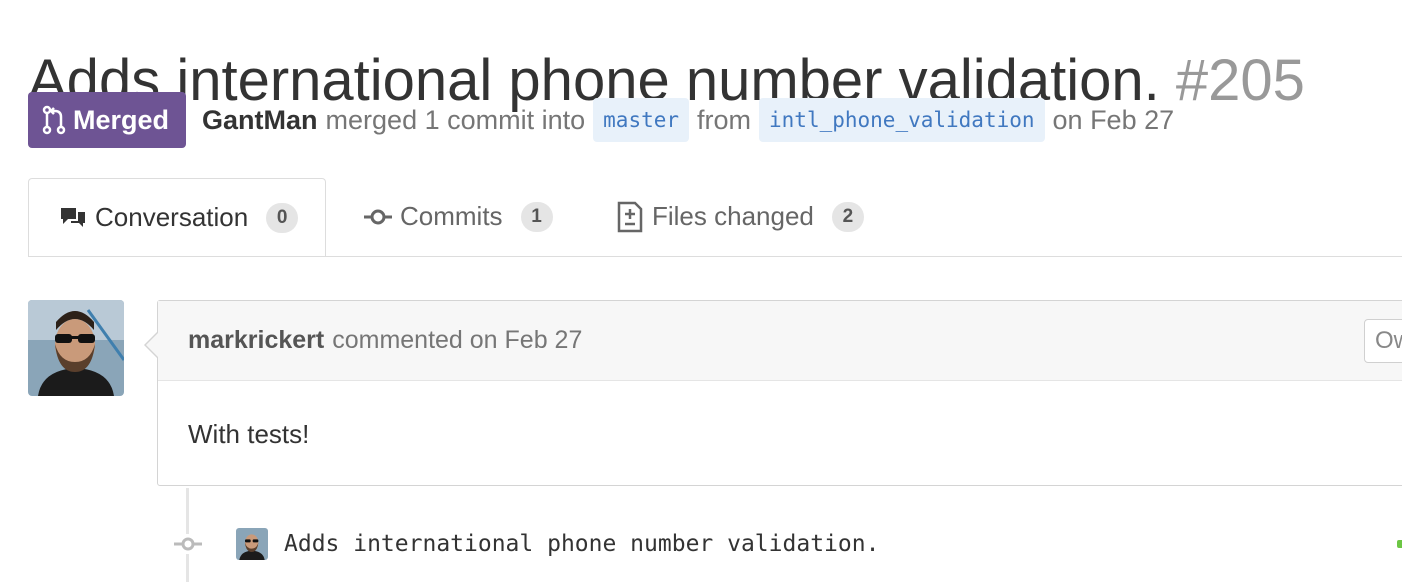 This screenshot has width=1402, height=582. I want to click on tab-conversation-label: Conversation, so click(172, 217).